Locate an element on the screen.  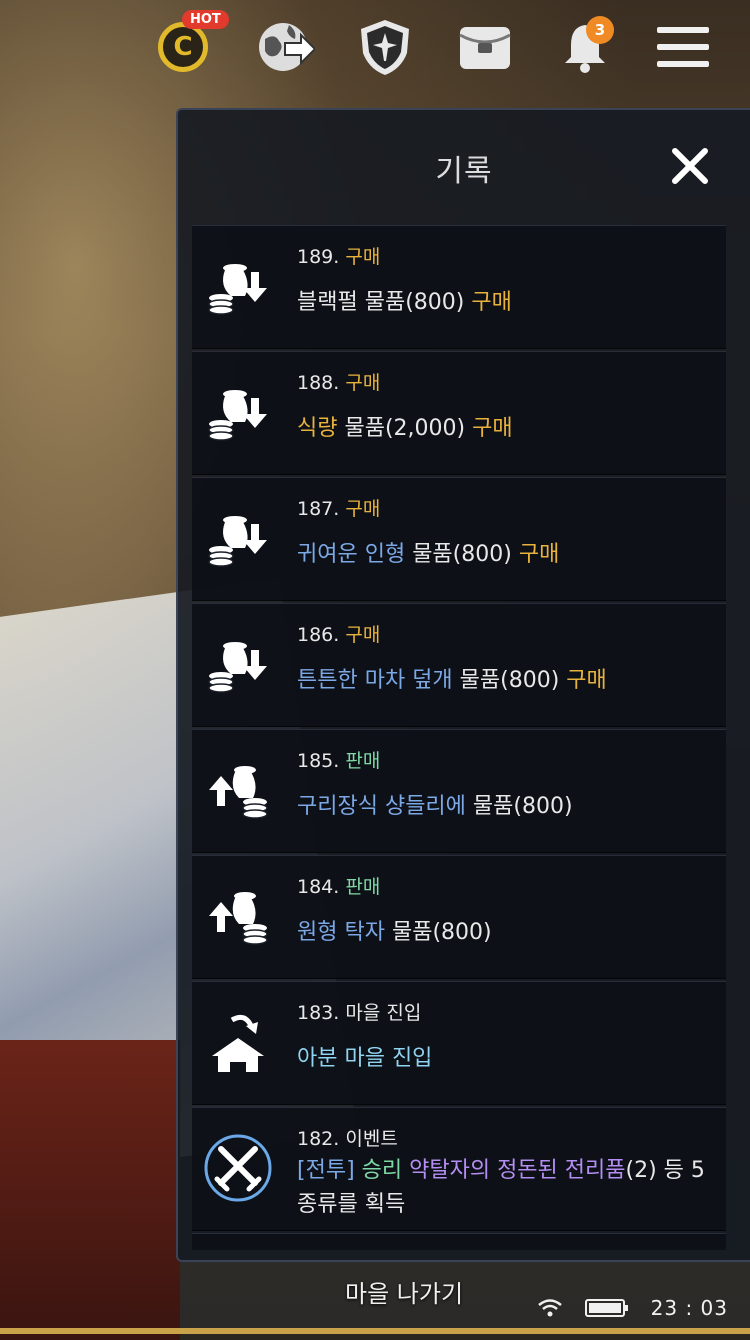
wifi-icon is located at coordinates (549, 1308).